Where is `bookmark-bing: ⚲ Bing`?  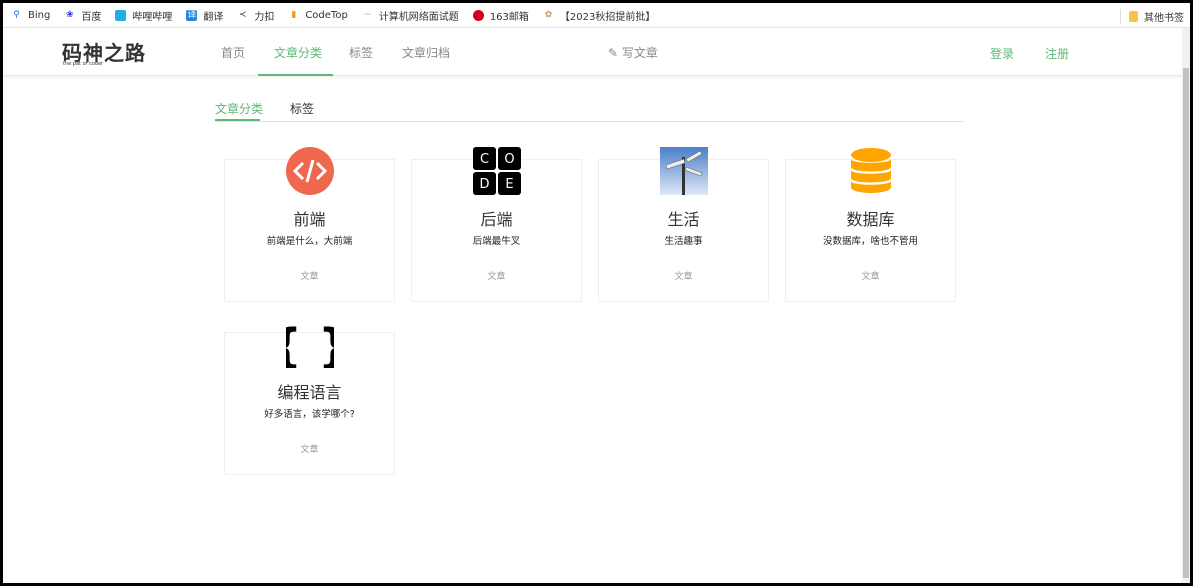
bookmark-bing: ⚲ Bing is located at coordinates (30, 15).